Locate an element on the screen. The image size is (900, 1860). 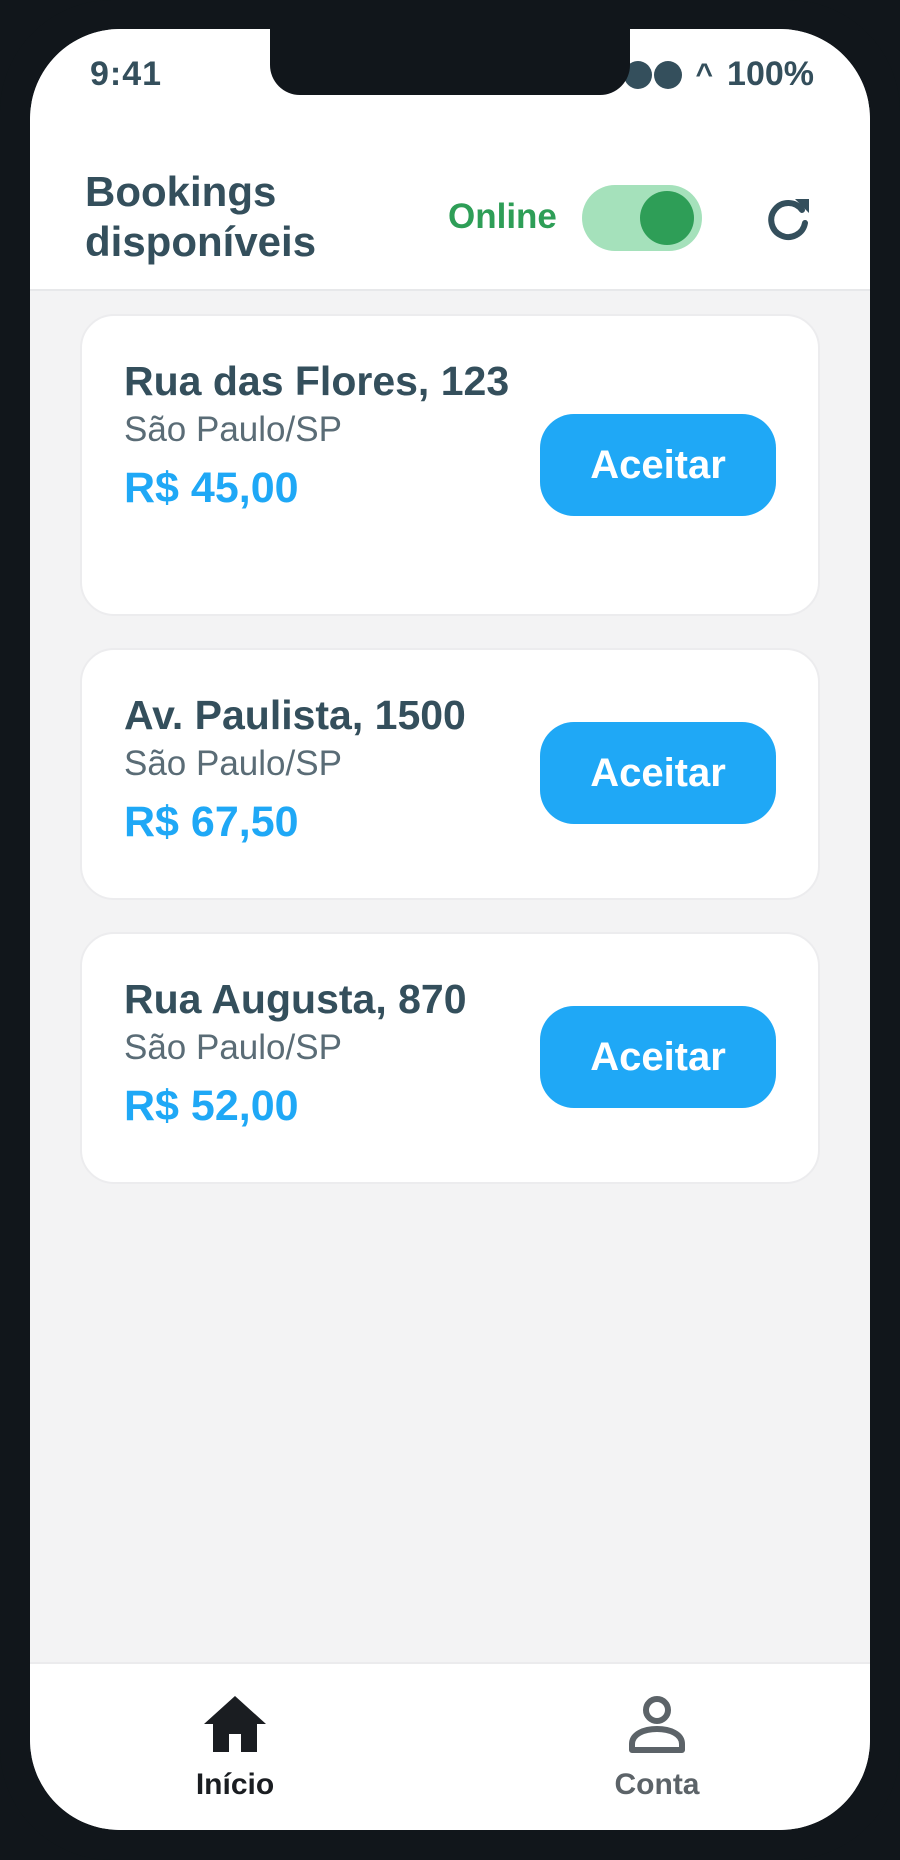
booking-info: Rua Augusta, 870 São Paulo/SP R$ 52,00 is located at coordinates (319, 1054).